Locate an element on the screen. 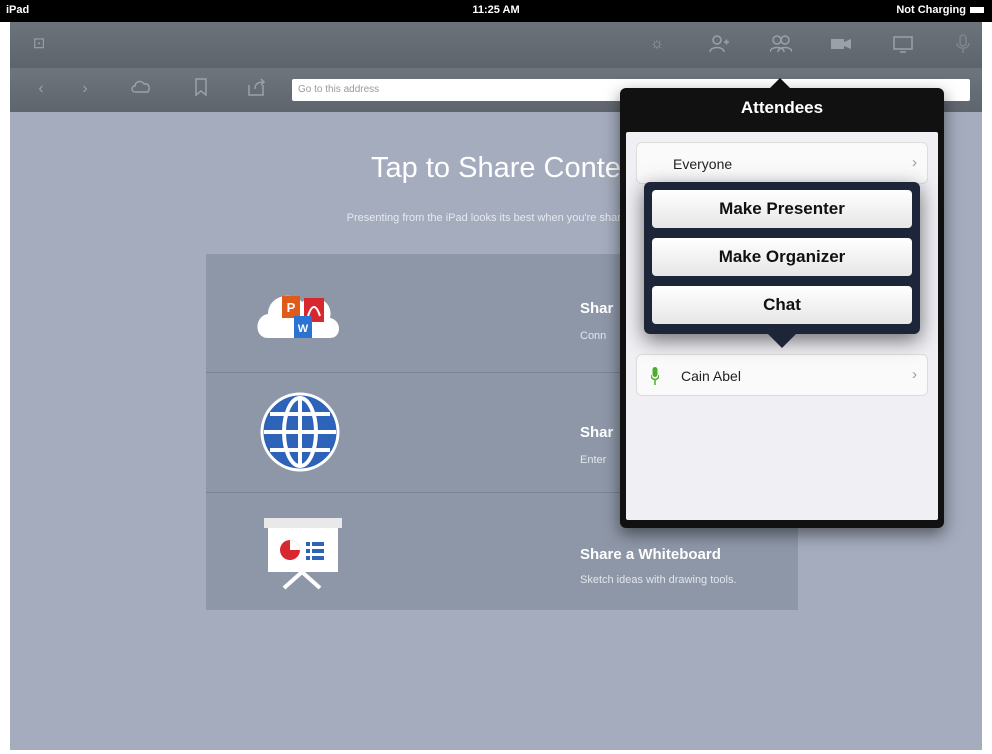 The width and height of the screenshot is (992, 754). svg-text: W is located at coordinates (303, 329).